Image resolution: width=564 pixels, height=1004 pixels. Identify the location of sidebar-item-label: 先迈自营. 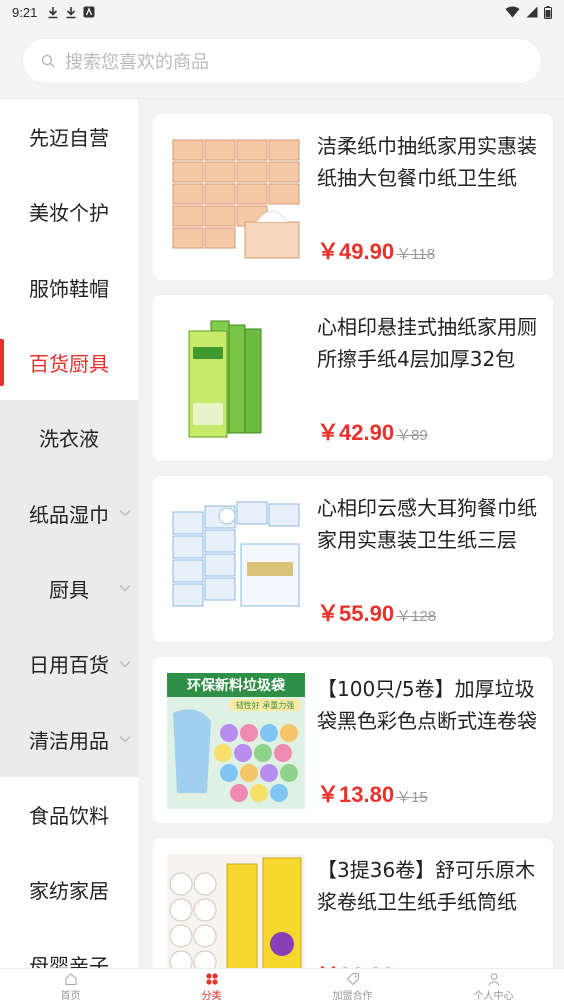
(69, 138).